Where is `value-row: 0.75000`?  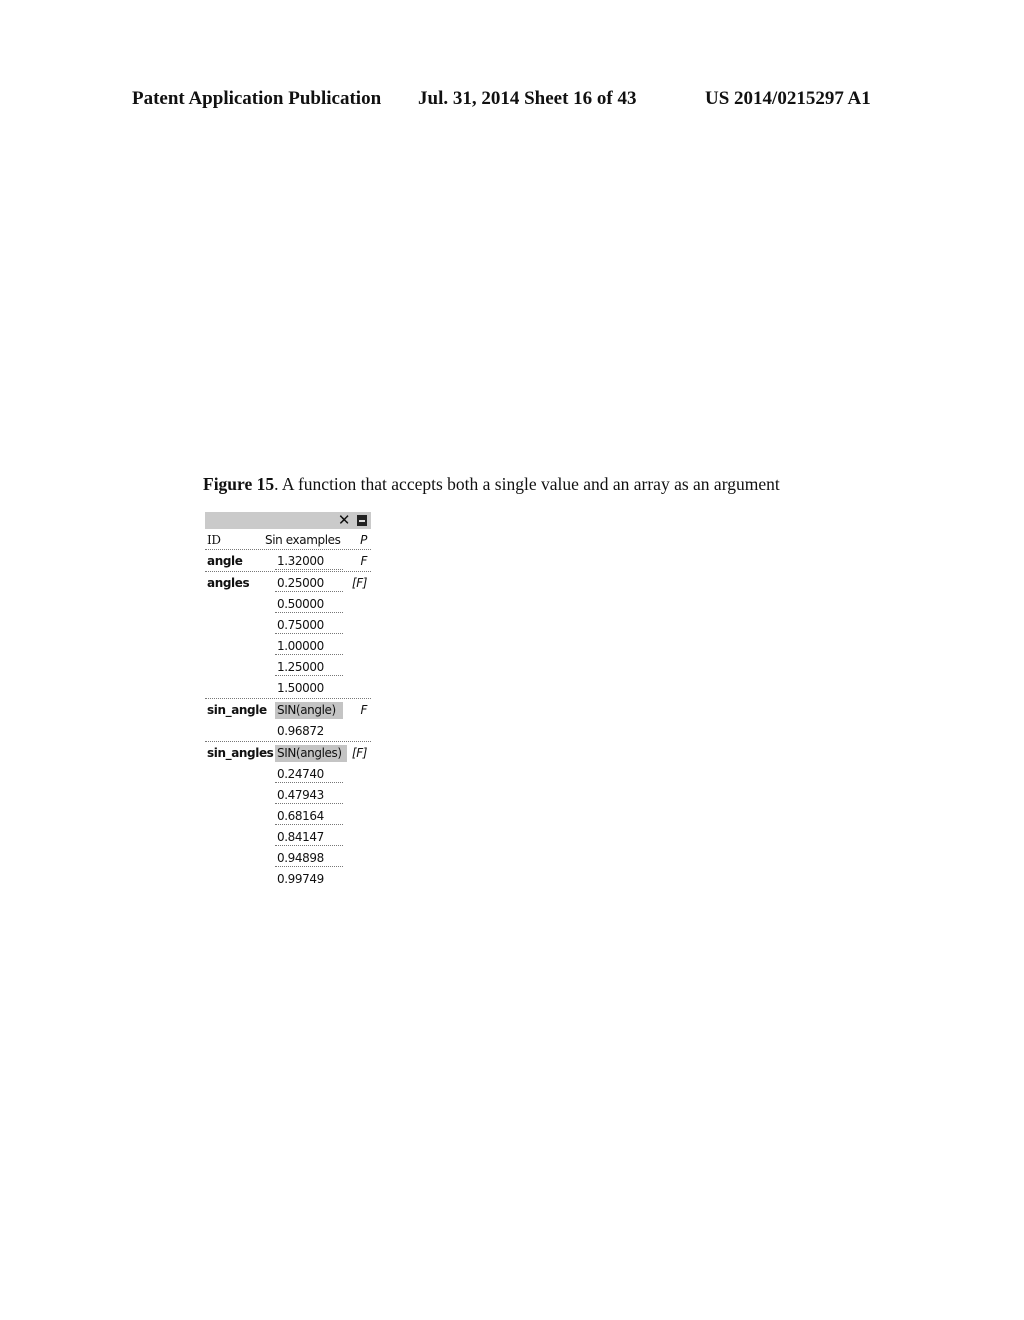 value-row: 0.75000 is located at coordinates (288, 624).